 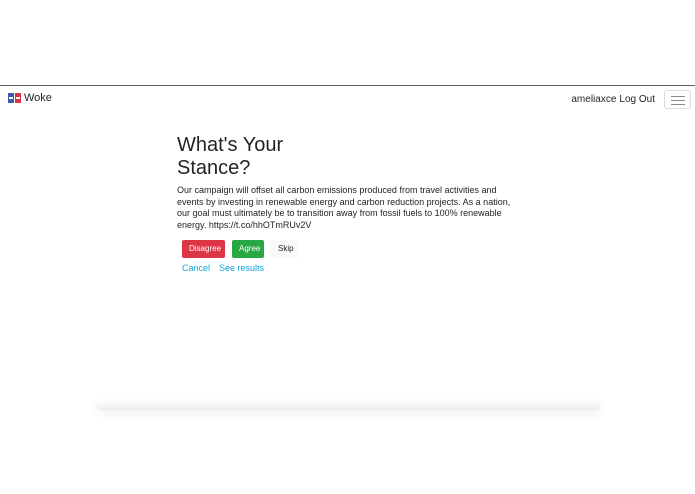 I want to click on navbar: Woke ameliaxce Log Out, so click(x=347, y=99).